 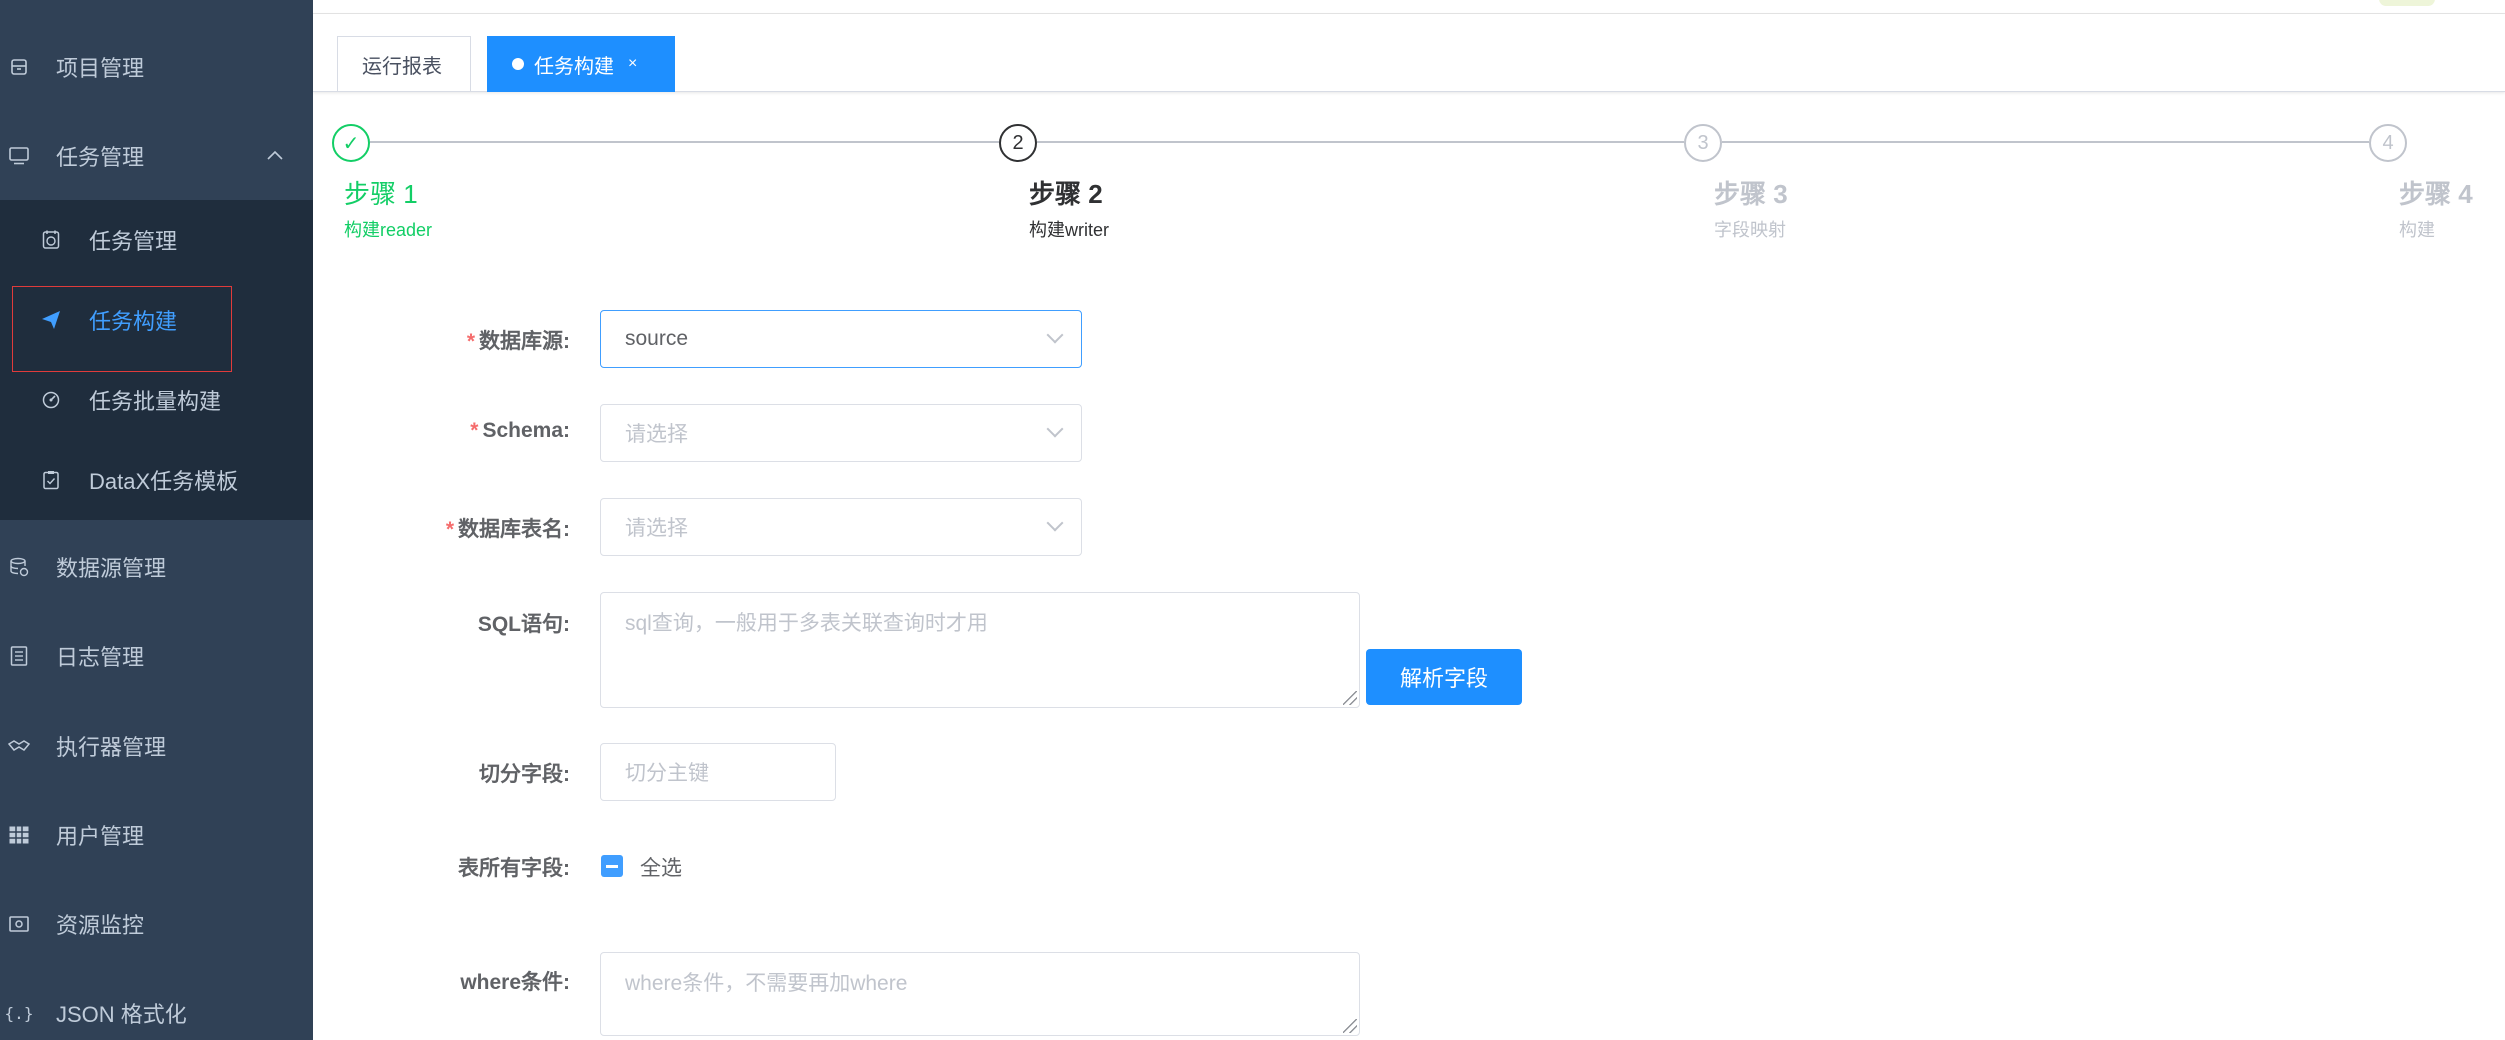 What do you see at coordinates (841, 433) in the screenshot?
I see `schema-select: 请选择` at bounding box center [841, 433].